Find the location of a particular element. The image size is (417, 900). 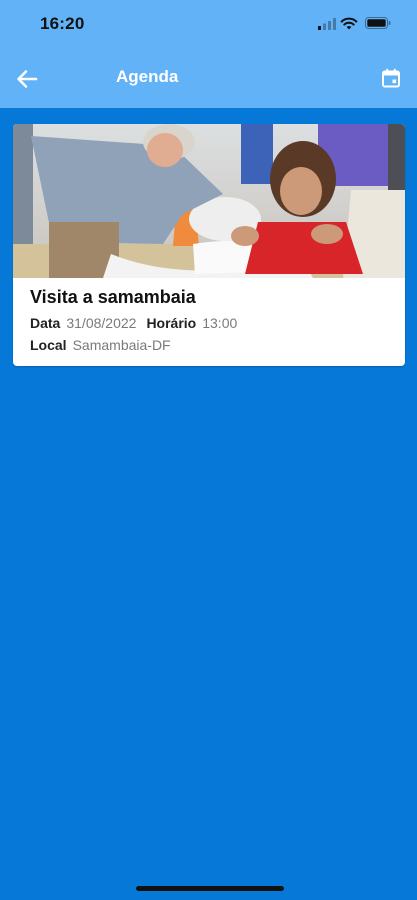

arrow-left-icon is located at coordinates (27, 79).